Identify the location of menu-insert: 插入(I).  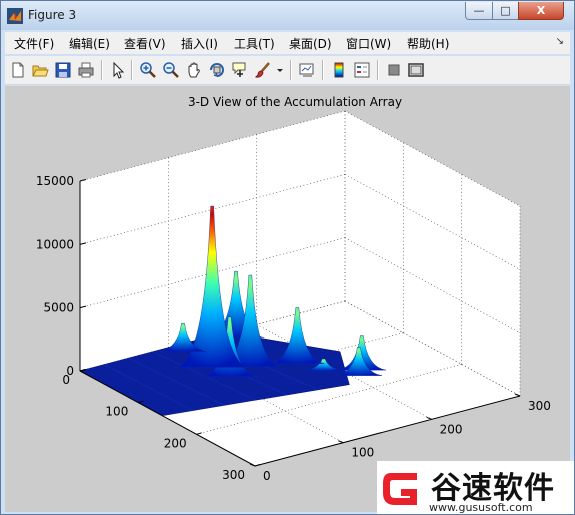
(199, 43).